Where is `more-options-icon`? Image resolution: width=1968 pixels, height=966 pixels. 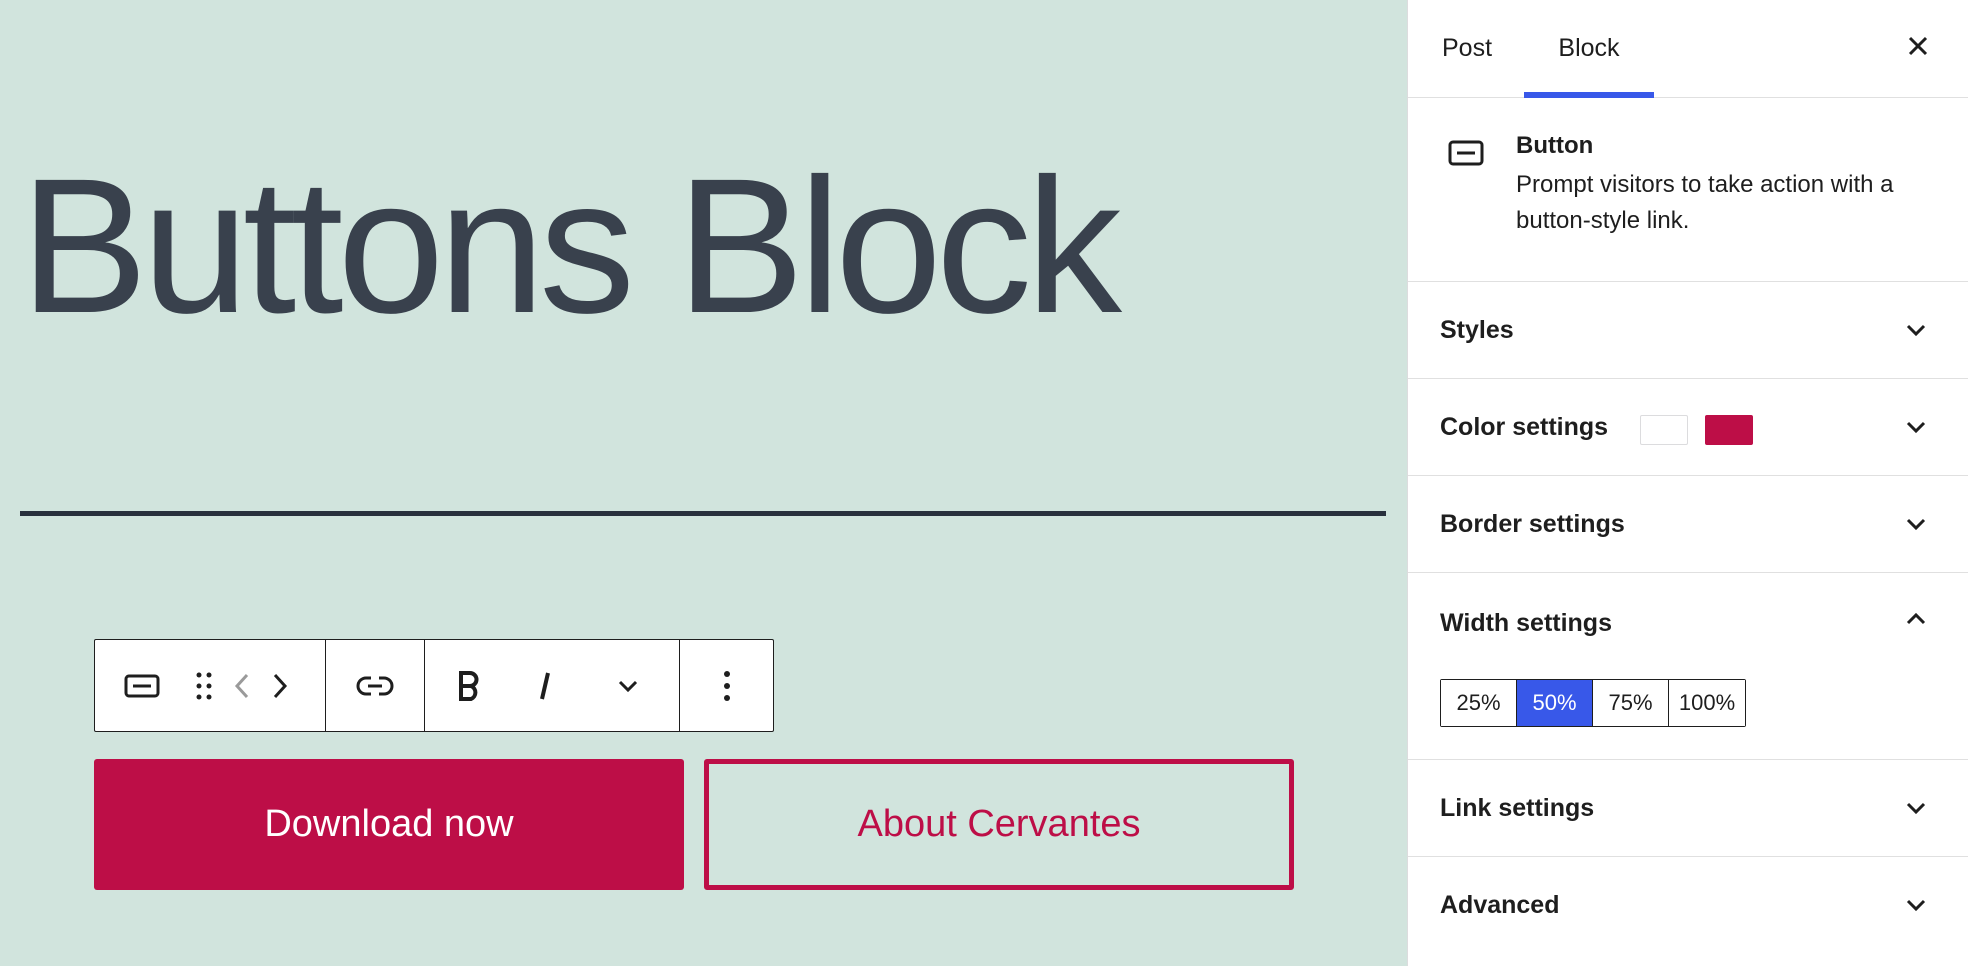
more-options-icon is located at coordinates (727, 686).